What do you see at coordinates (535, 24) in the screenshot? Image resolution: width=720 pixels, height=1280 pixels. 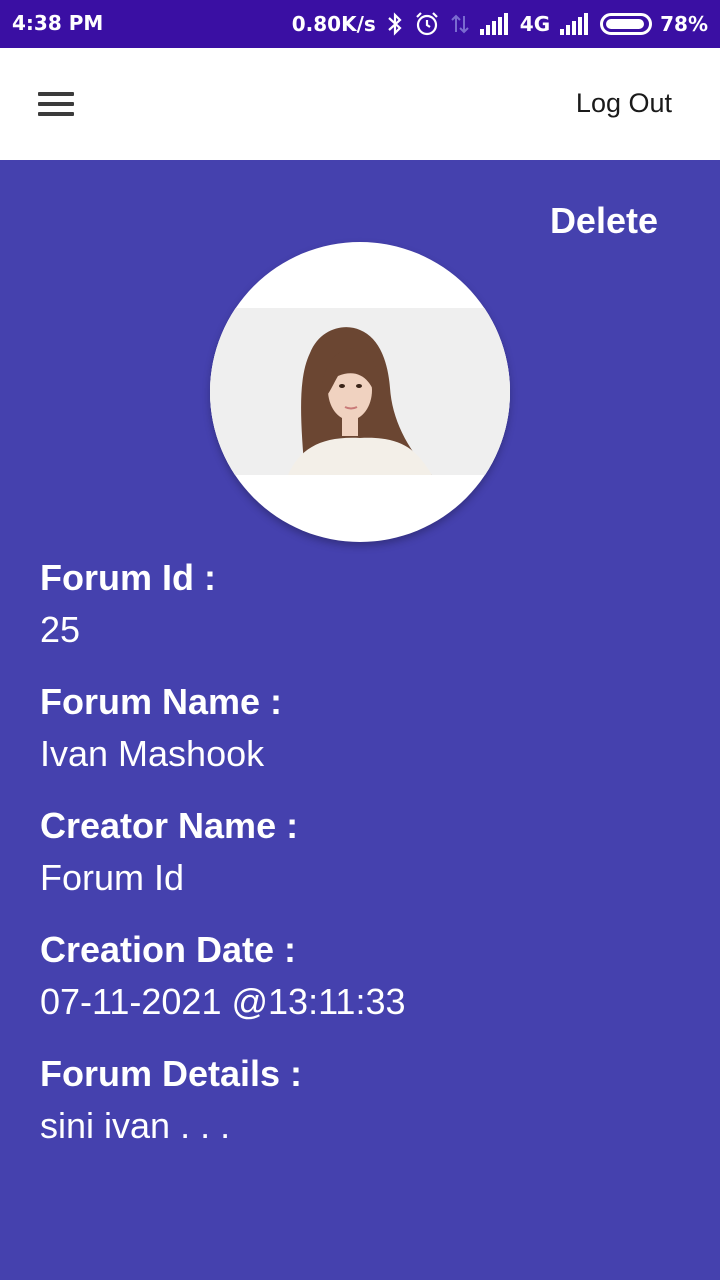 I see `network-type: 4G` at bounding box center [535, 24].